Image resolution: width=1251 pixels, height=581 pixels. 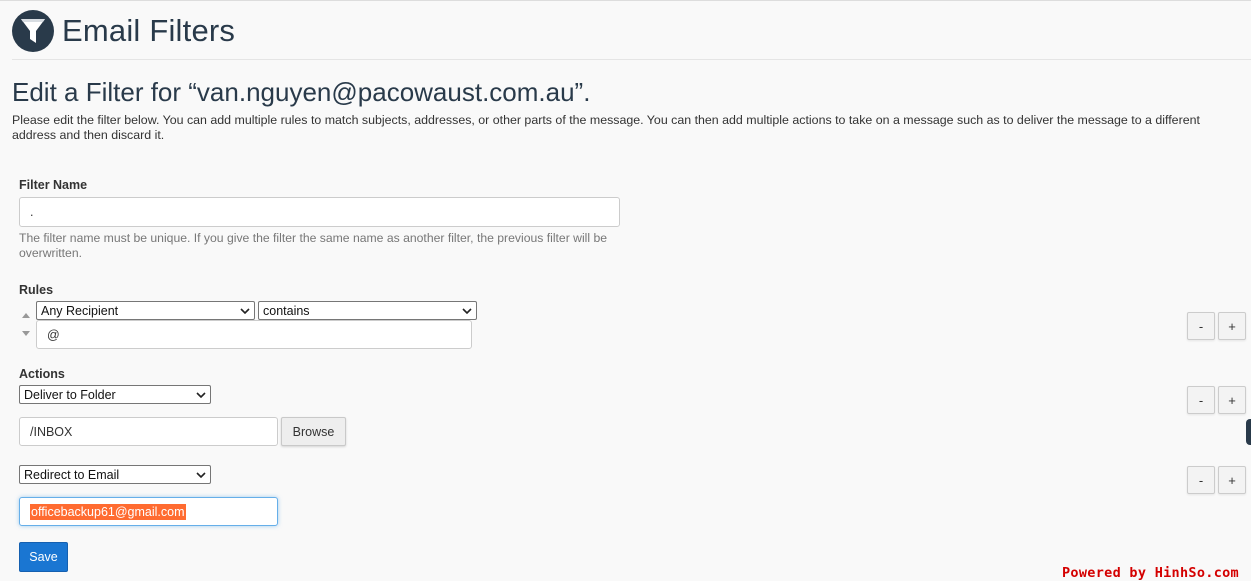 I want to click on filter-name-label: Filter Name, so click(x=53, y=185).